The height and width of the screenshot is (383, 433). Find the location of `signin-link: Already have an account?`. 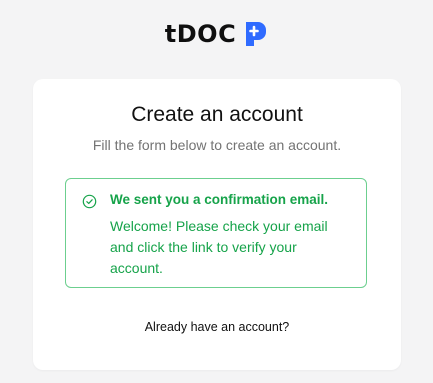

signin-link: Already have an account? is located at coordinates (217, 327).